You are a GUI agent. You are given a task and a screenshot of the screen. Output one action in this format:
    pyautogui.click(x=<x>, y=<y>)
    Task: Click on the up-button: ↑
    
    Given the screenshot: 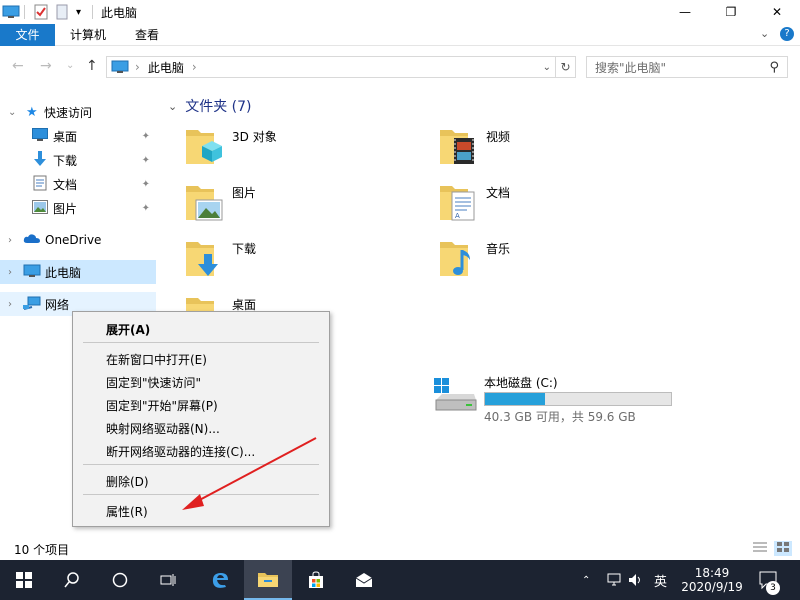 What is the action you would take?
    pyautogui.click(x=92, y=66)
    